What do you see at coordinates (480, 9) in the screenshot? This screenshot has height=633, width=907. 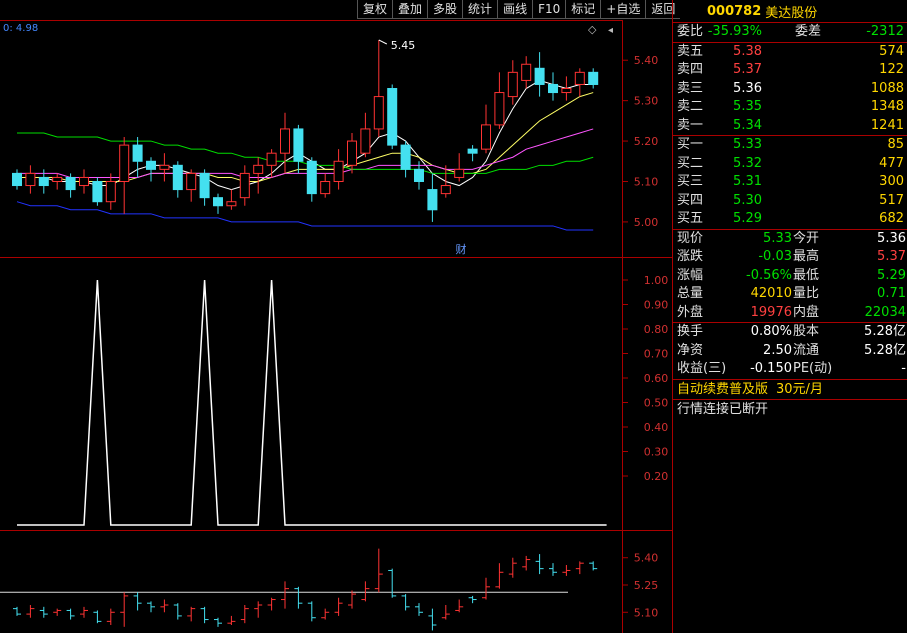 I see `toolbar-button-3: 统计` at bounding box center [480, 9].